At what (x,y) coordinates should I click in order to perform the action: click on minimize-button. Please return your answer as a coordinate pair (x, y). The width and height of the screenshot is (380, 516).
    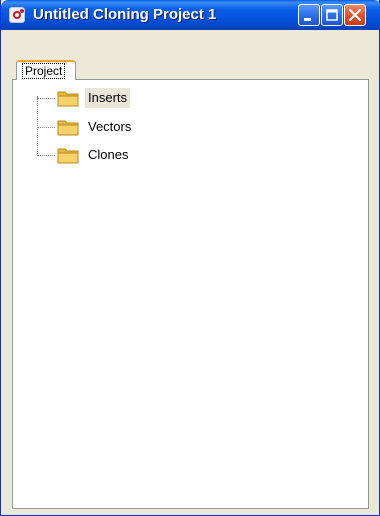
    Looking at the image, I should click on (309, 15).